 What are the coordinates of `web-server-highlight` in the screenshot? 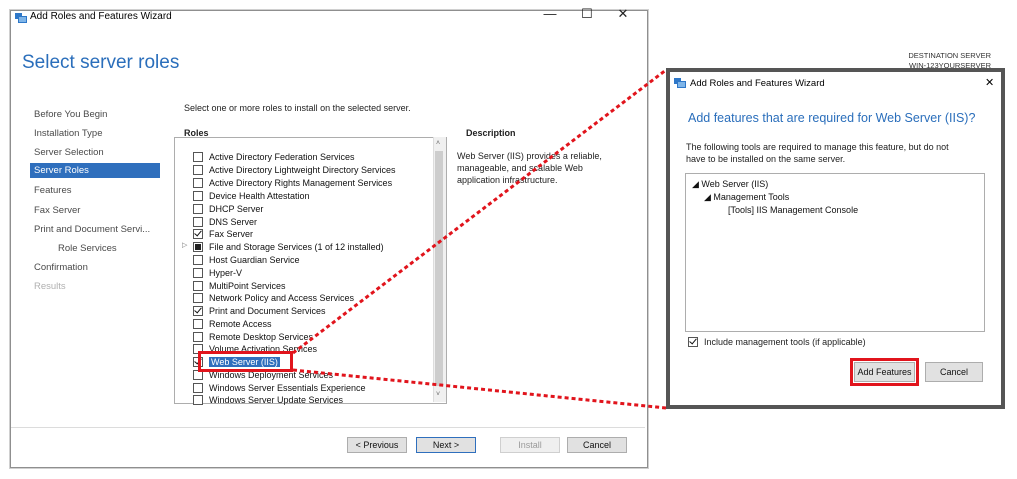 It's located at (245, 361).